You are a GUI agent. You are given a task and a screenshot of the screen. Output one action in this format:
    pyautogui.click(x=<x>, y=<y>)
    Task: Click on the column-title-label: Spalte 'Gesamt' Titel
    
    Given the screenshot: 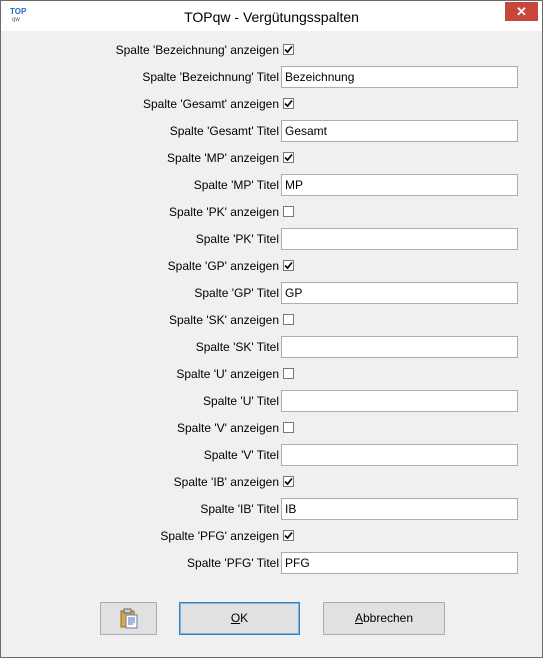 What is the action you would take?
    pyautogui.click(x=224, y=131)
    